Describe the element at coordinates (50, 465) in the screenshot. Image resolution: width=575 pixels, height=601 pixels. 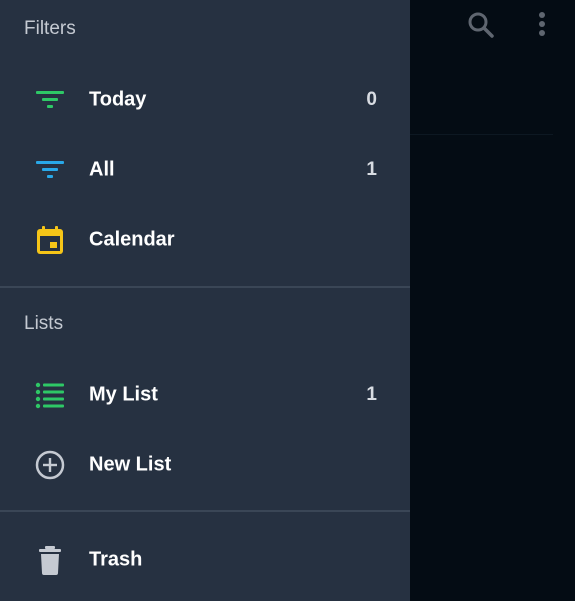
I see `add-circle-icon` at that location.